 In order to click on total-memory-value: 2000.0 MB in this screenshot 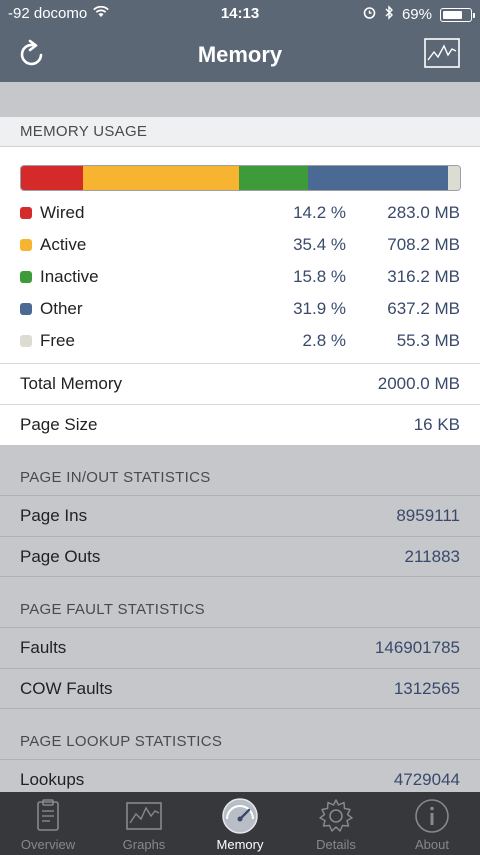, I will do `click(418, 383)`.